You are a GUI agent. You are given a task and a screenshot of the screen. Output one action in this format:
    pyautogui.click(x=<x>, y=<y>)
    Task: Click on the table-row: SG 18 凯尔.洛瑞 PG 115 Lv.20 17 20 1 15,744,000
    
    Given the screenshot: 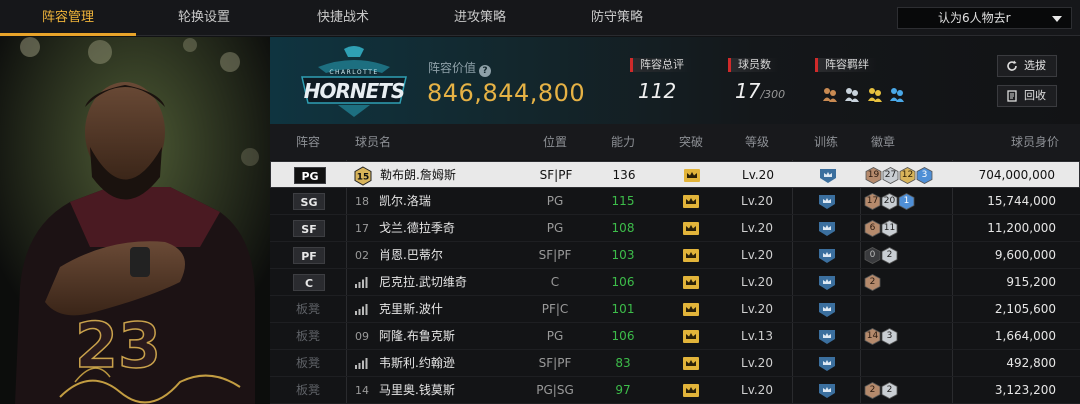 What is the action you would take?
    pyautogui.click(x=675, y=201)
    